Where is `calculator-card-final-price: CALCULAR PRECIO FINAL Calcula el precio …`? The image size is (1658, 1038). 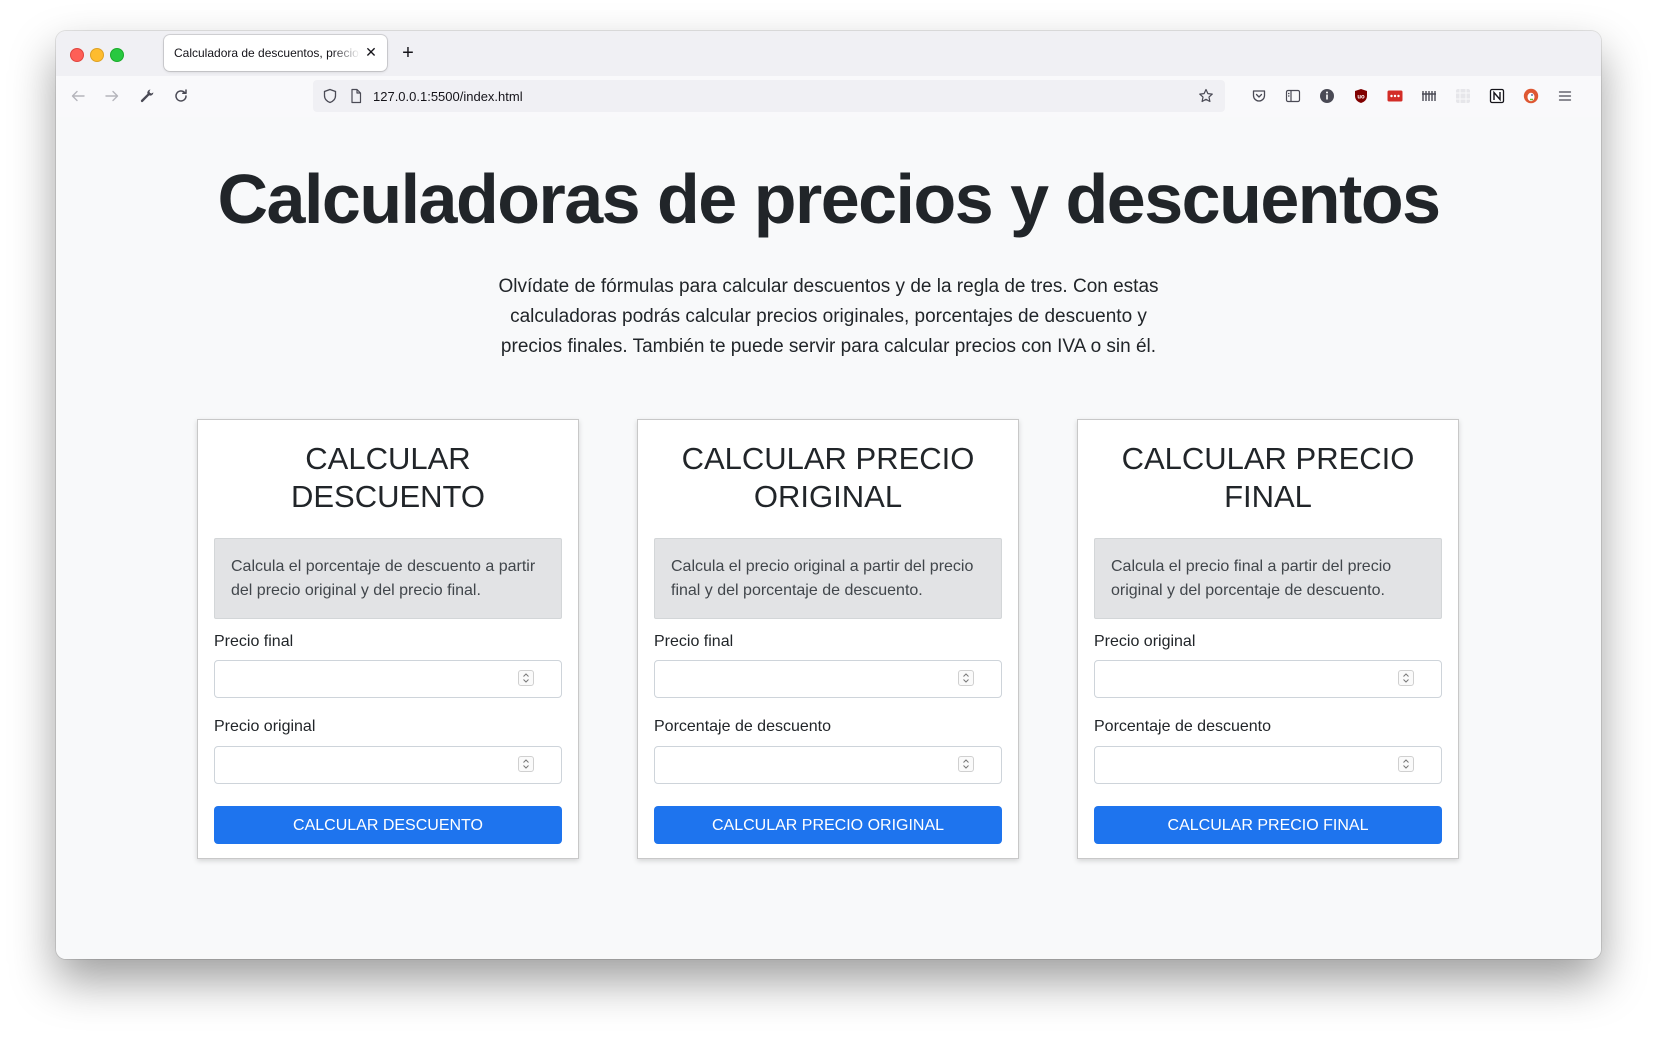
calculator-card-final-price: CALCULAR PRECIO FINAL Calcula el precio … is located at coordinates (1268, 639).